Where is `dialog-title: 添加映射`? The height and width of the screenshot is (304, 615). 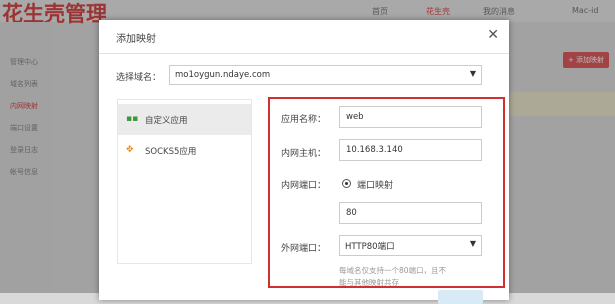
dialog-title: 添加映射 is located at coordinates (136, 39).